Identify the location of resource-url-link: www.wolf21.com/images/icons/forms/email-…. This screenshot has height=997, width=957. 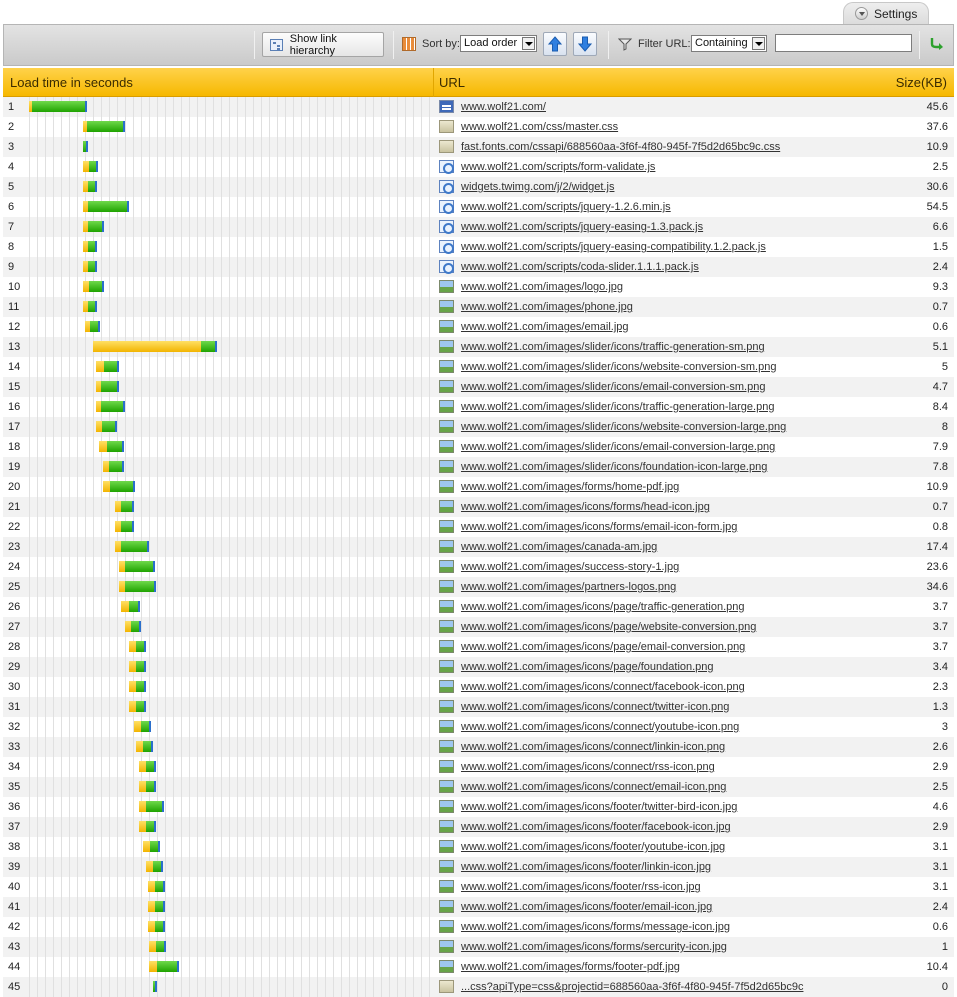
(599, 527).